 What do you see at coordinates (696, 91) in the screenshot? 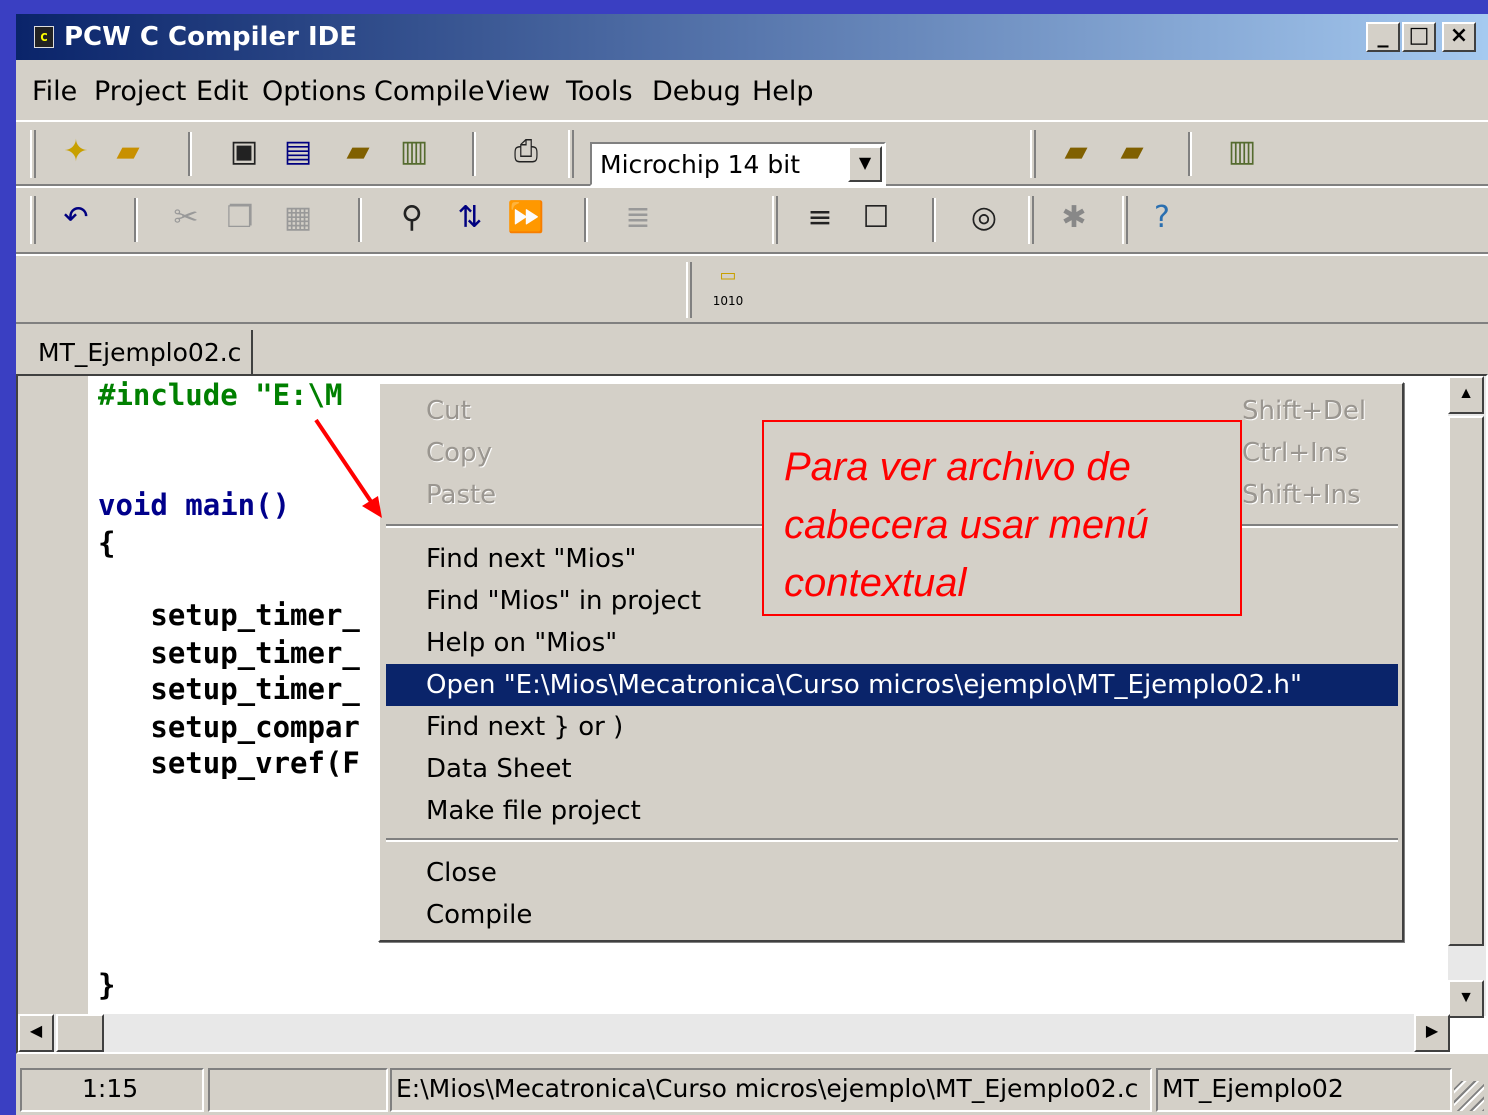
I see `menu-debug: Debug` at bounding box center [696, 91].